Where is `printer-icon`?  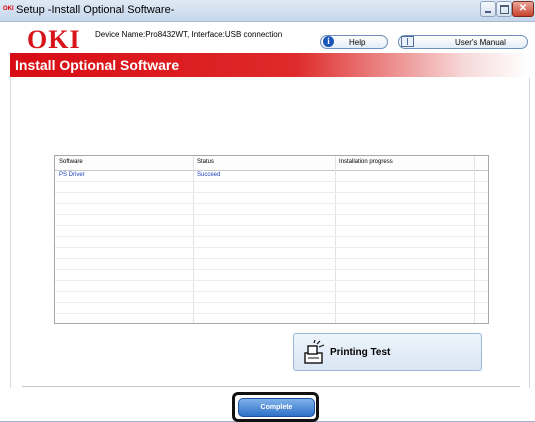
printer-icon is located at coordinates (314, 352).